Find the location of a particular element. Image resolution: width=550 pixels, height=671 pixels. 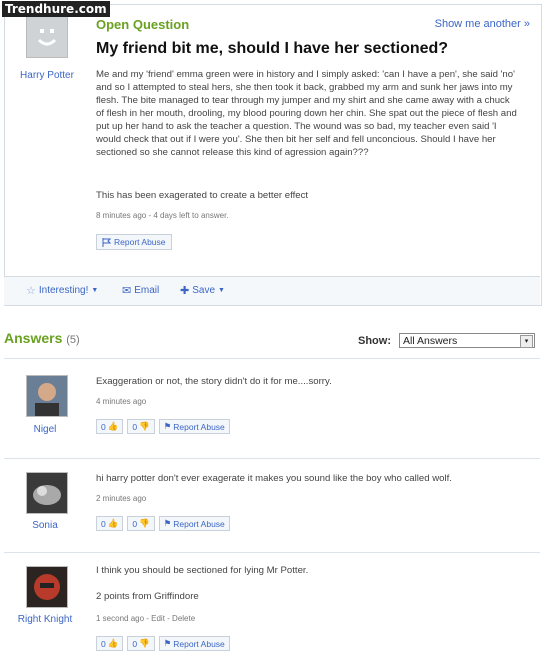

flag-icon is located at coordinates (106, 242).